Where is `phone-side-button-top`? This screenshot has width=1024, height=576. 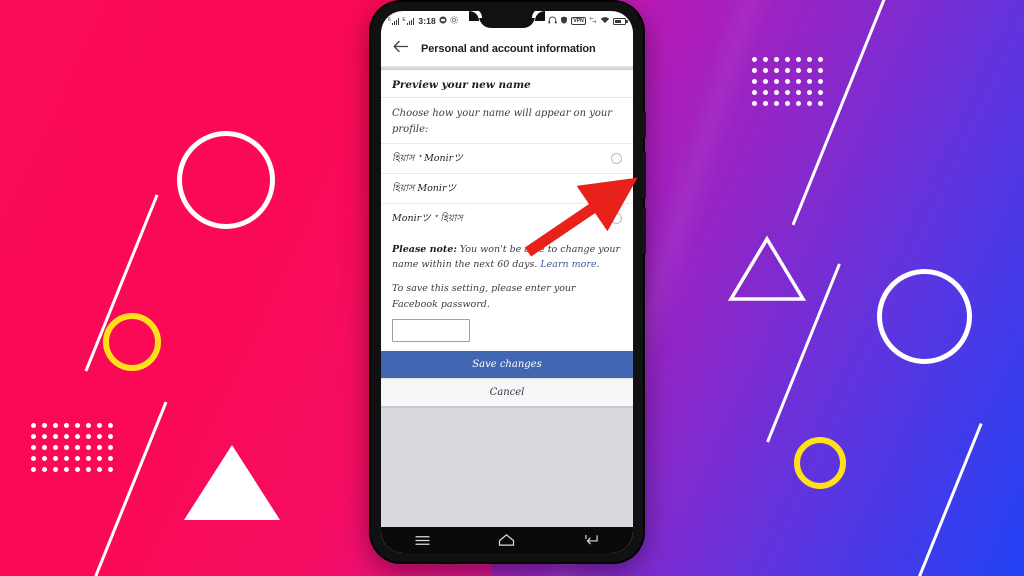
phone-side-button-top is located at coordinates (644, 125).